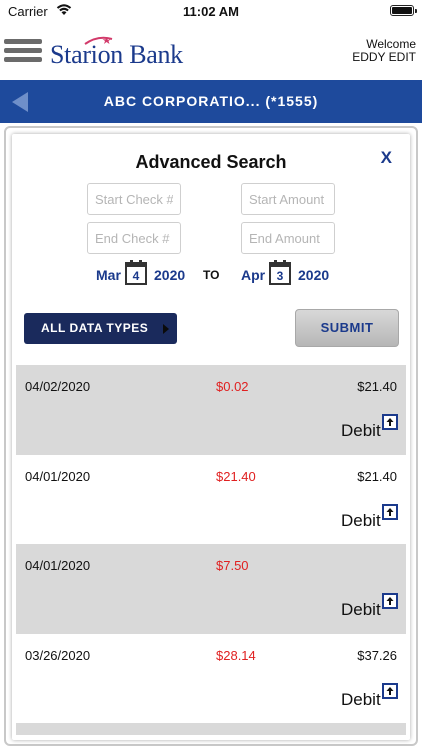  Describe the element at coordinates (23, 52) in the screenshot. I see `hamburger-icon` at that location.